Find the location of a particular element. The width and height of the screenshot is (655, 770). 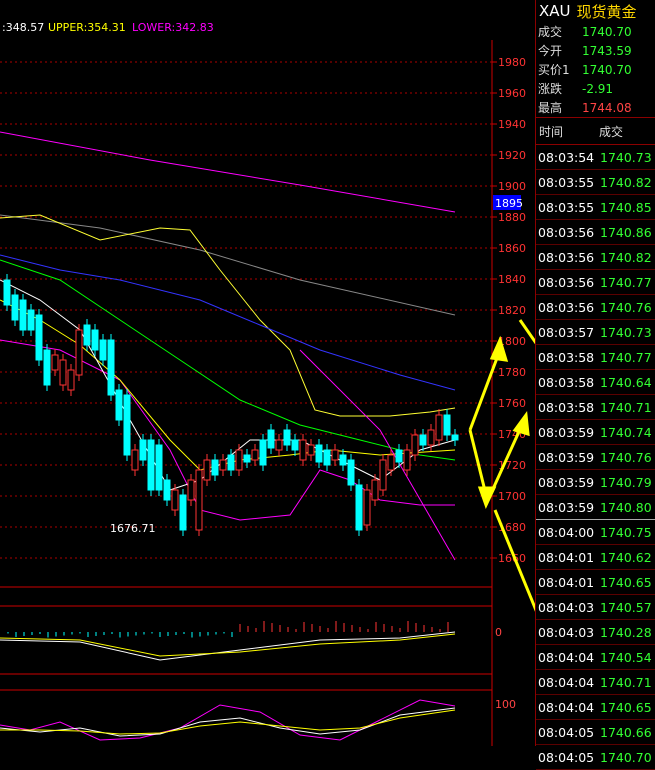

tick-row: 08:03:58 1740.77 is located at coordinates (595, 357).